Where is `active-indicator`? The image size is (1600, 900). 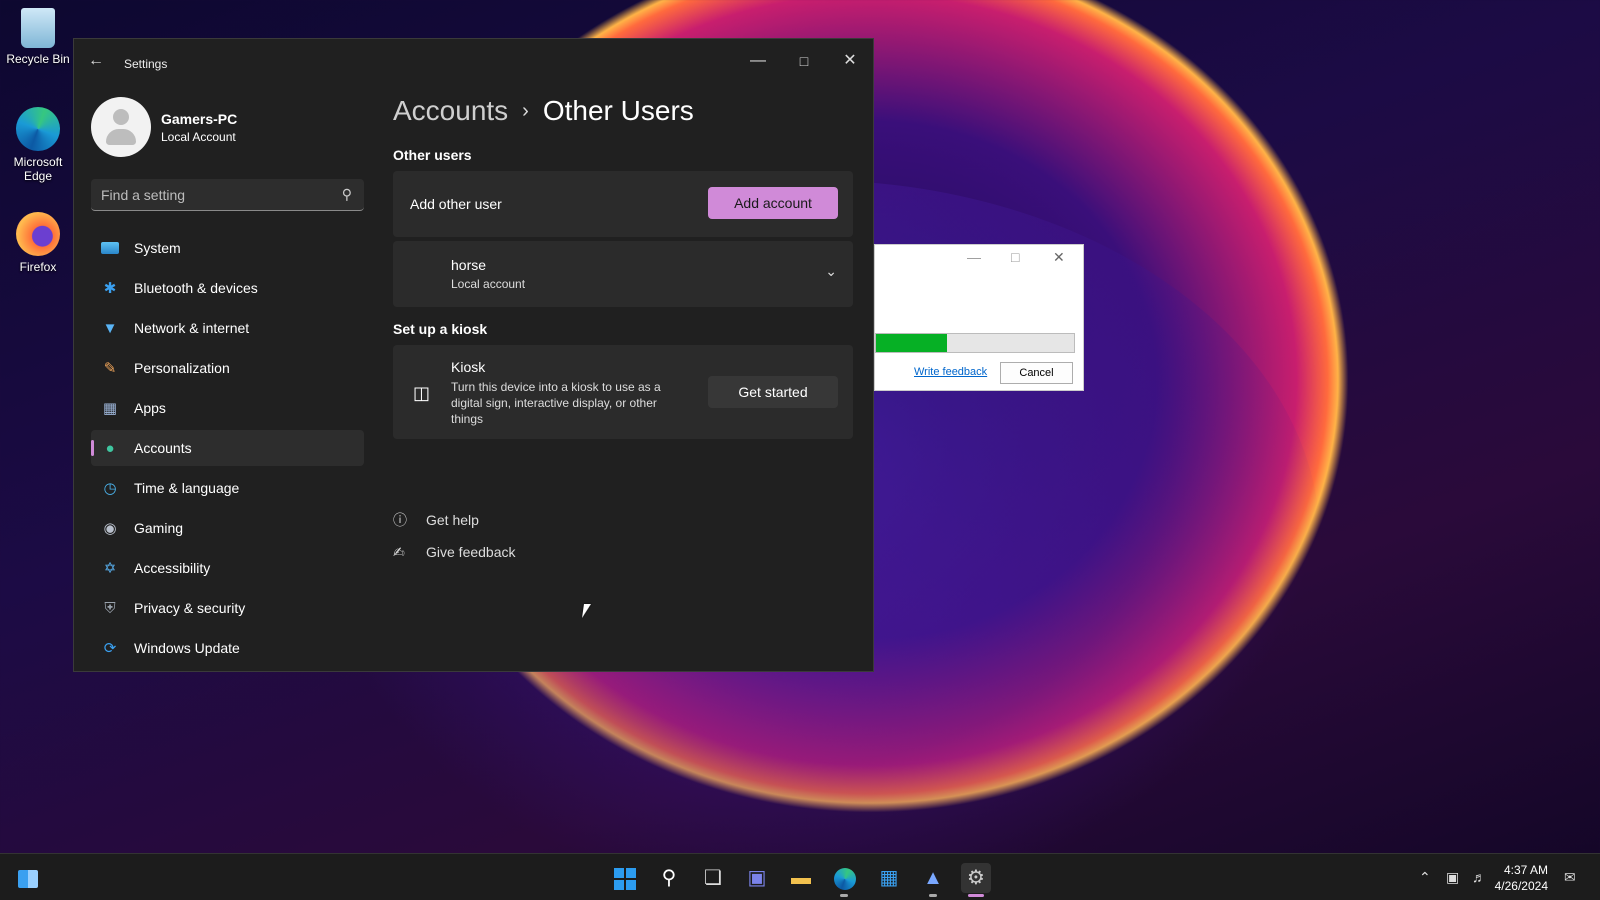
active-indicator is located at coordinates (976, 895).